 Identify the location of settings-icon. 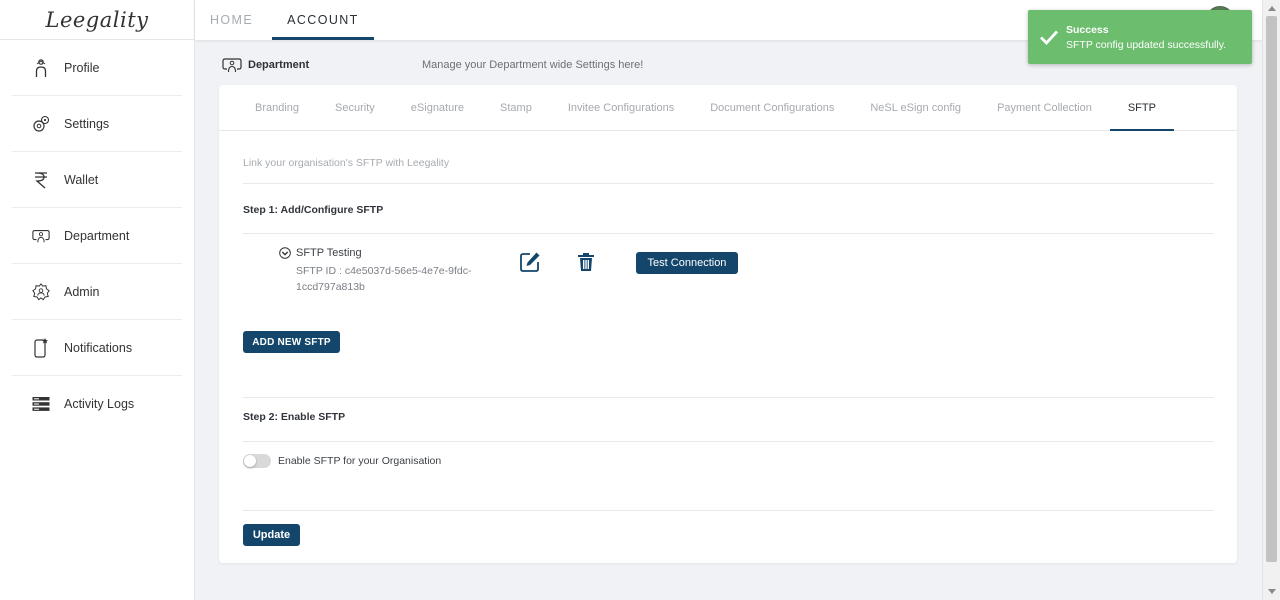
(41, 124).